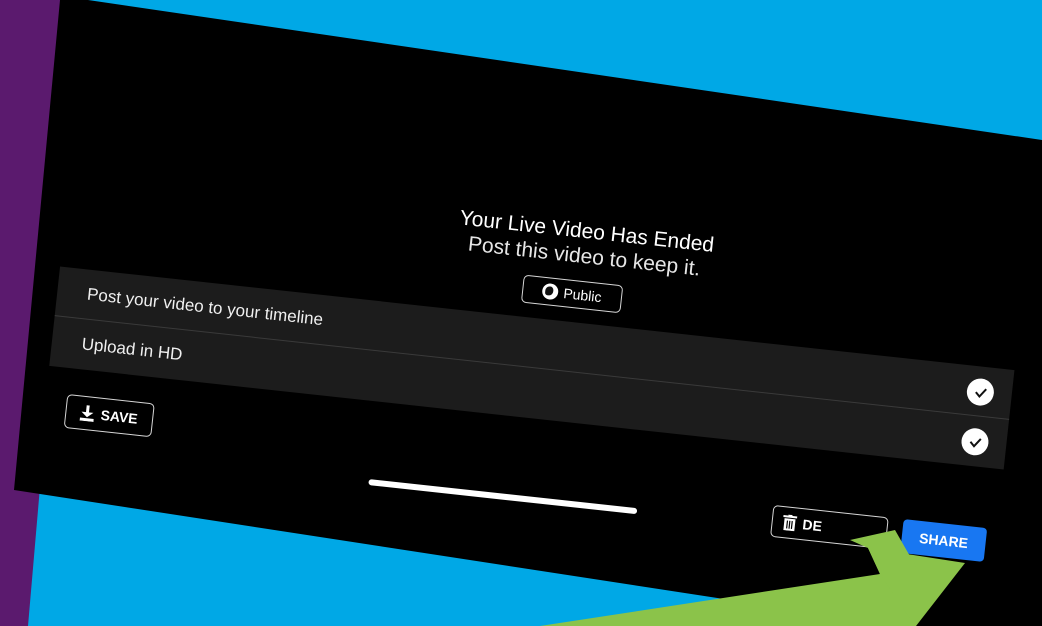 This screenshot has height=626, width=1042. I want to click on delete-label: DE, so click(812, 525).